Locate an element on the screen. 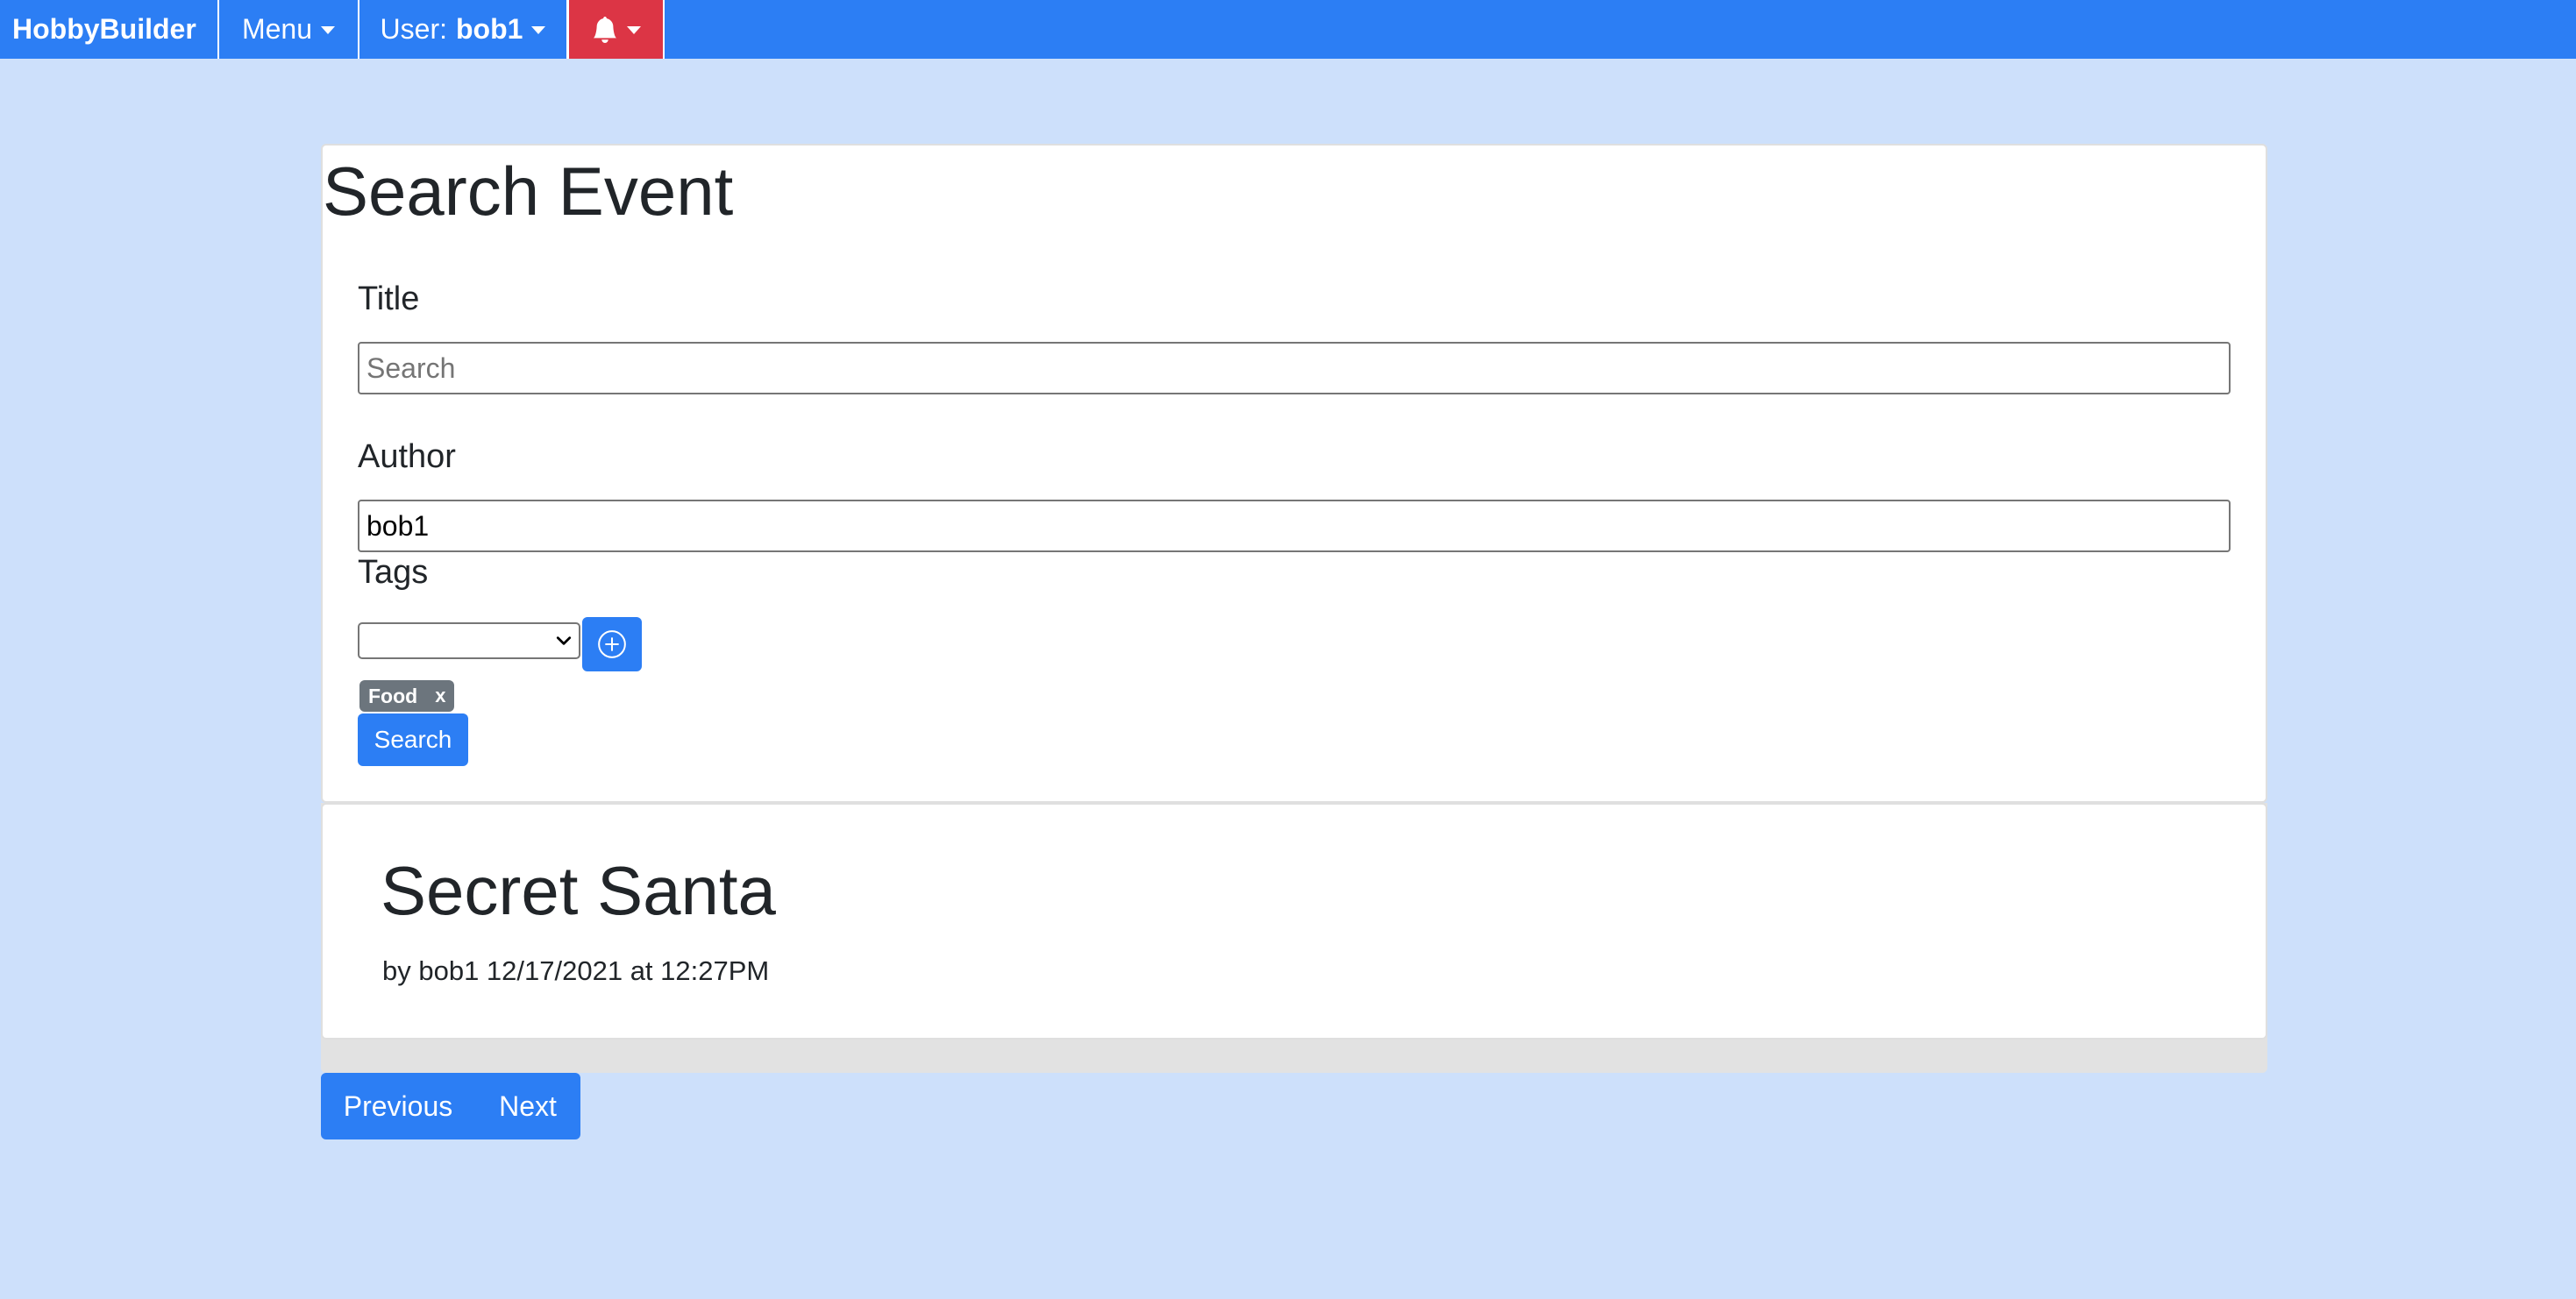 Image resolution: width=2576 pixels, height=1299 pixels. username: bob1 is located at coordinates (489, 29).